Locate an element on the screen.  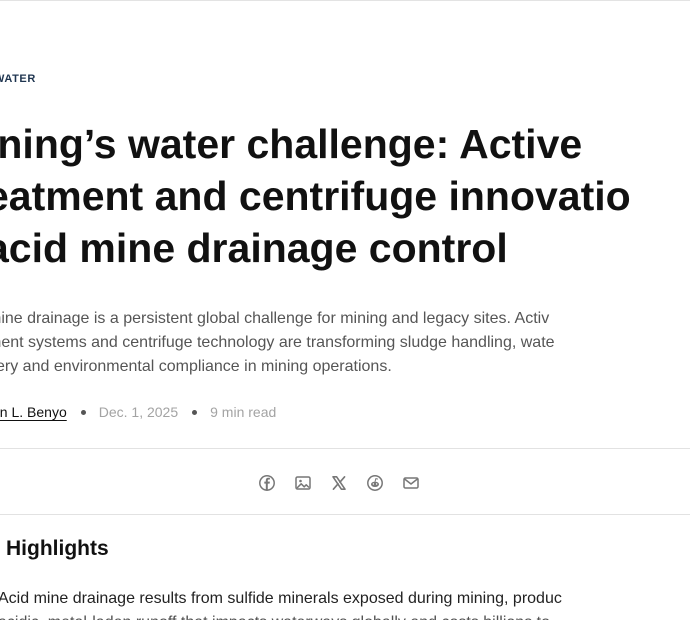
headline-line: ining’s water challenge: Active is located at coordinates (291, 144).